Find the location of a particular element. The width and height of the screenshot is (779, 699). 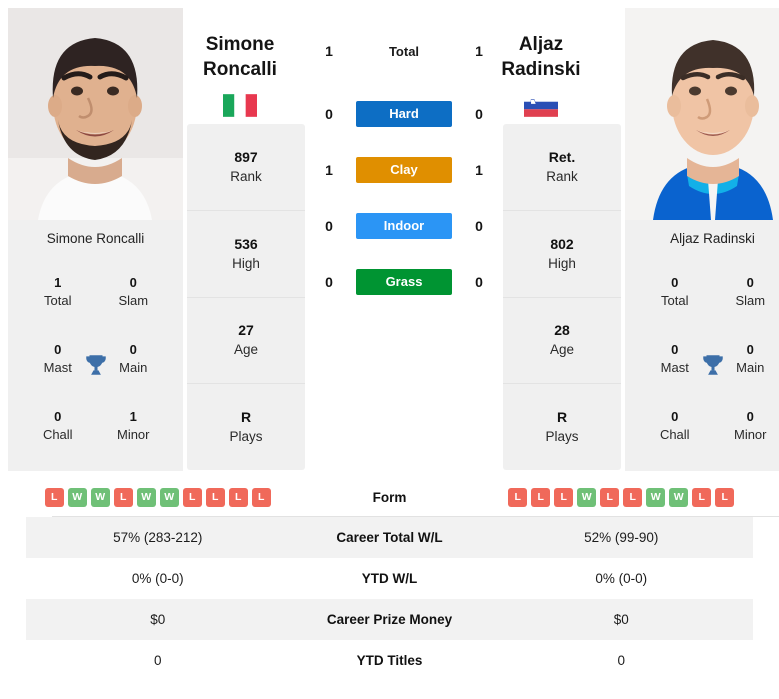

stat-value: 802 is located at coordinates (562, 243).